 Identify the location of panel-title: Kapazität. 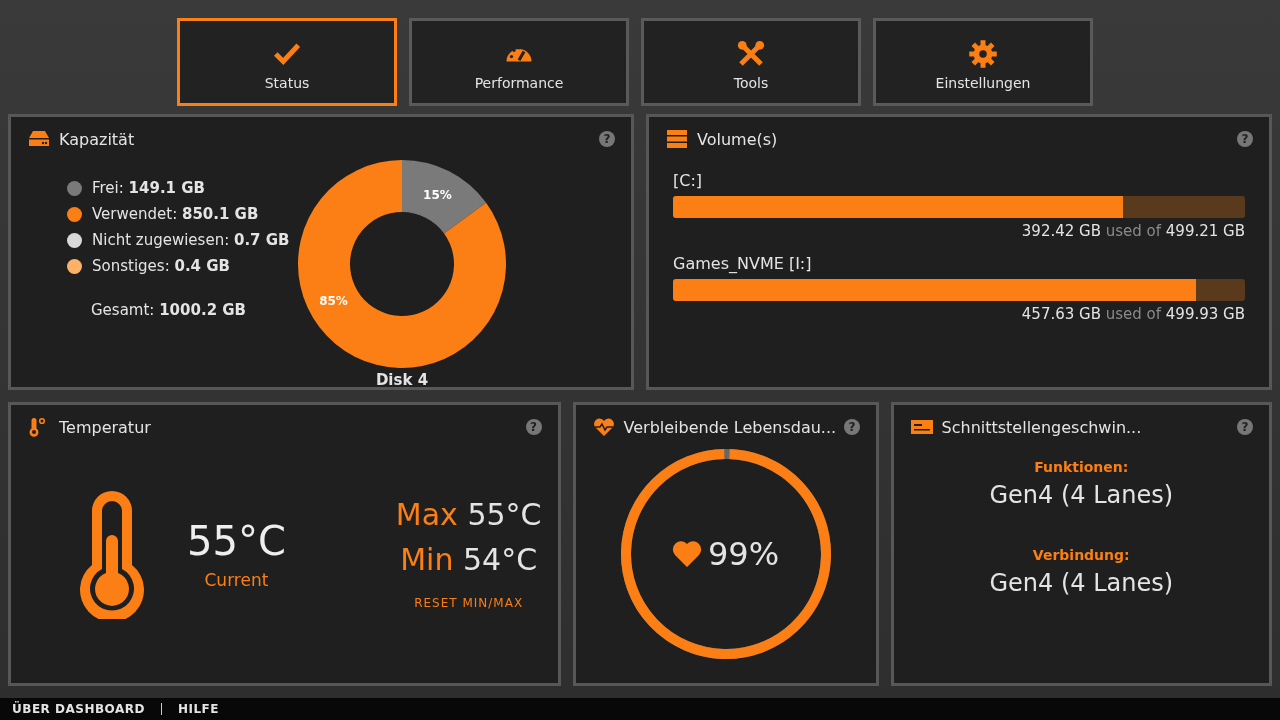
(97, 139).